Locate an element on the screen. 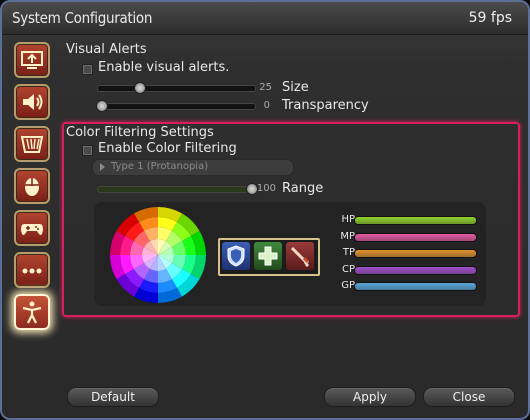 The height and width of the screenshot is (420, 530). mouse-settings-tab is located at coordinates (32, 186).